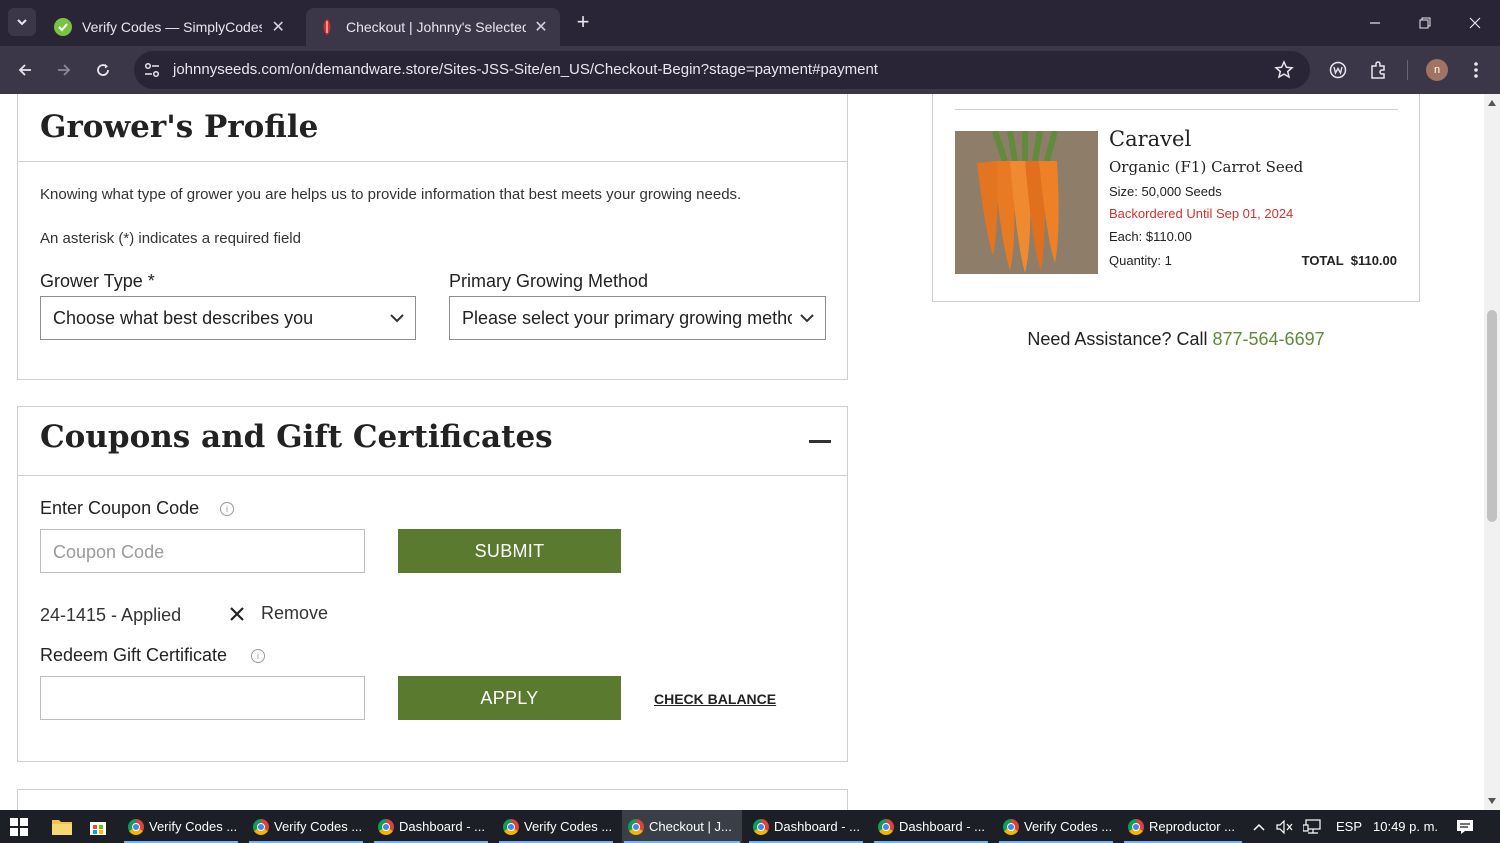  I want to click on restore-icon, so click(1425, 23).